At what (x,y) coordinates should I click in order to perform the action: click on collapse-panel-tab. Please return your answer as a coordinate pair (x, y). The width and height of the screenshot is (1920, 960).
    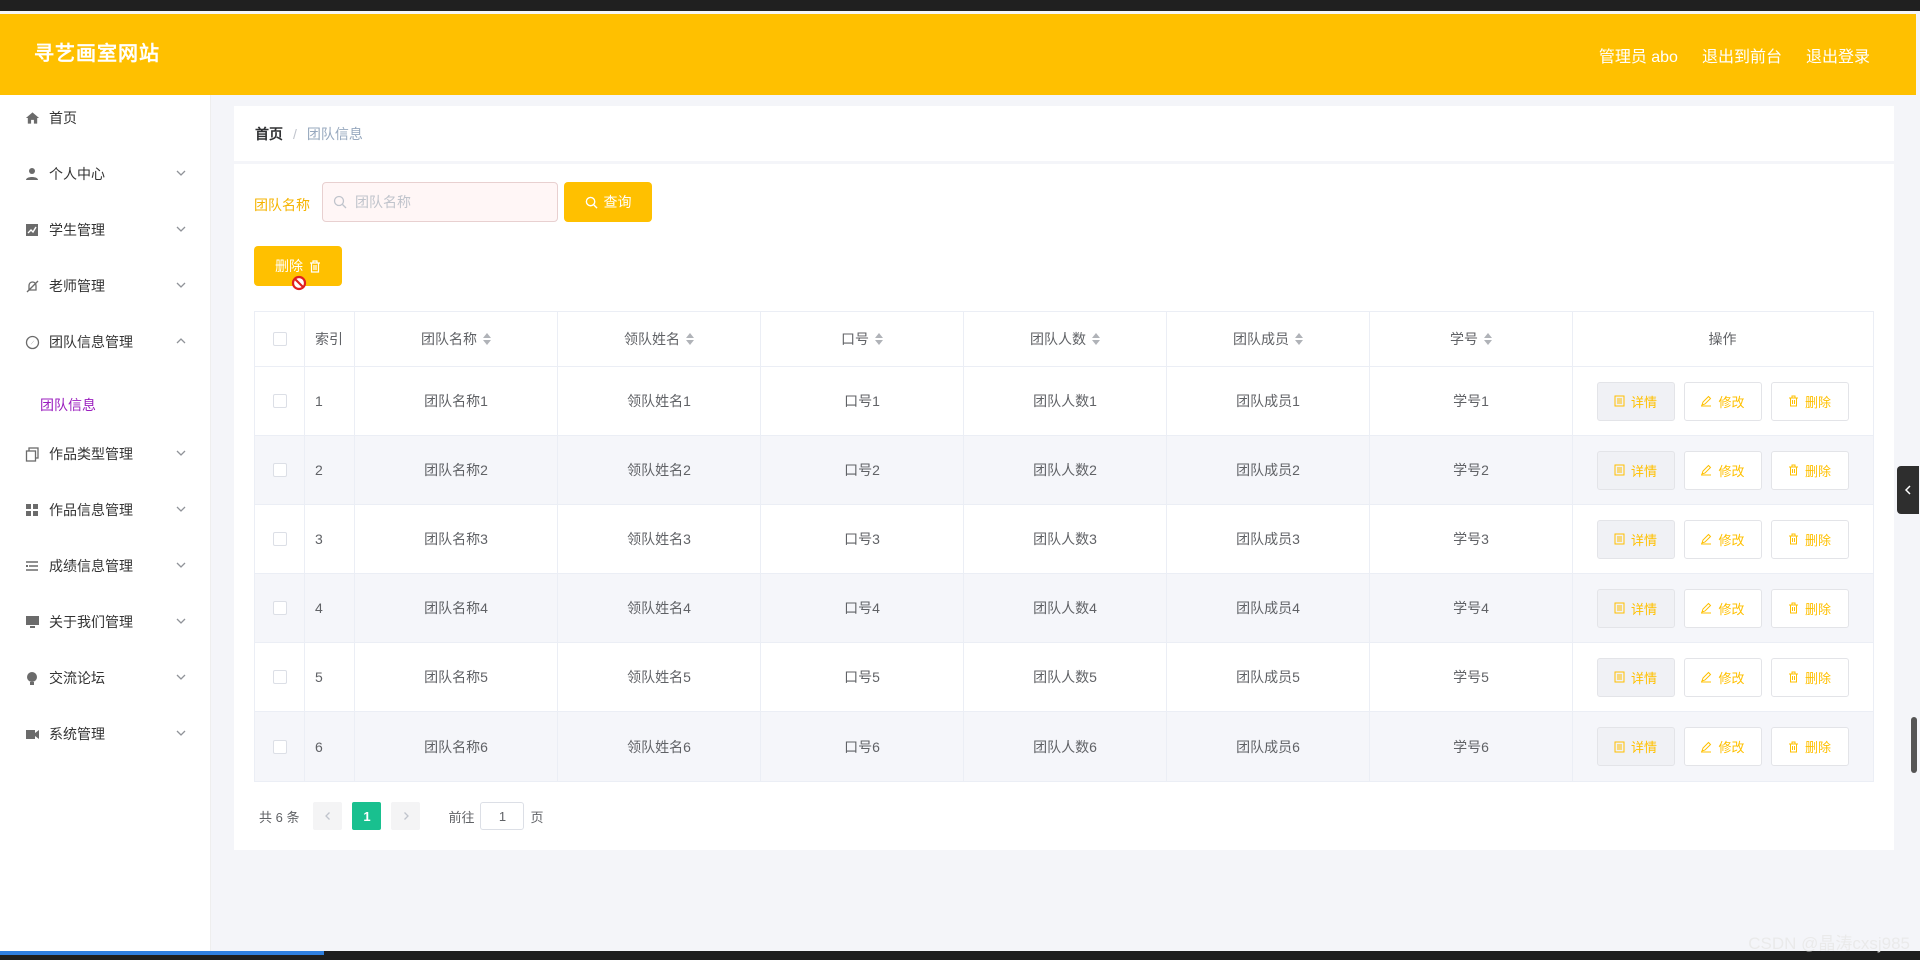
    Looking at the image, I should click on (1908, 490).